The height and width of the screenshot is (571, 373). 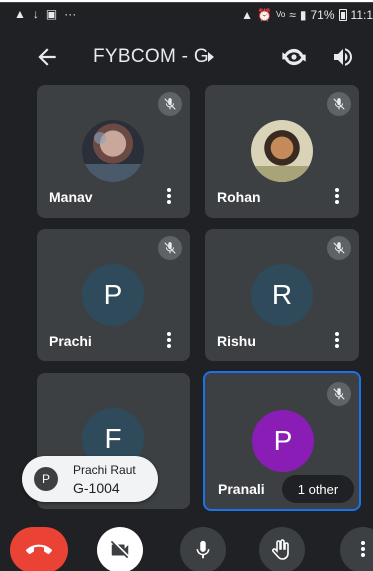 What do you see at coordinates (294, 57) in the screenshot?
I see `switch-camera-icon` at bounding box center [294, 57].